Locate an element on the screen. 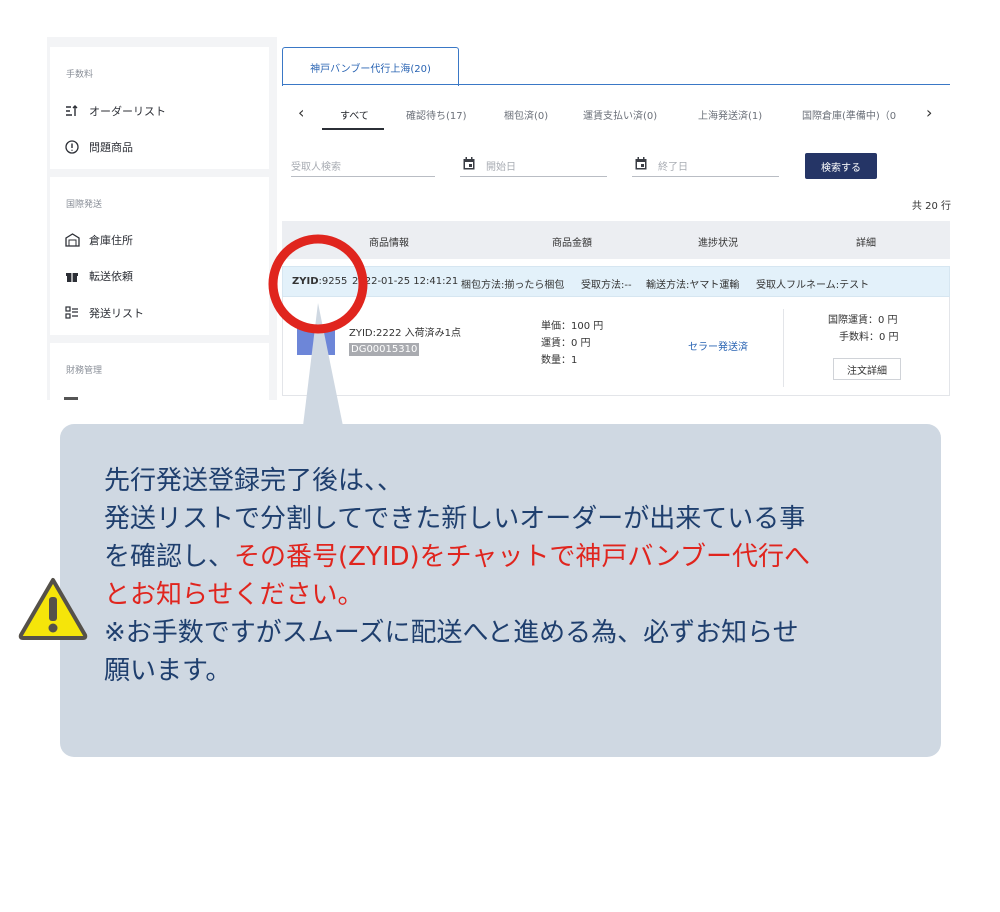 This screenshot has height=912, width=1000. callout-line-3: を確認し、その番号(ZYID)をチャットで神戸バンブー代行へ is located at coordinates (457, 557).